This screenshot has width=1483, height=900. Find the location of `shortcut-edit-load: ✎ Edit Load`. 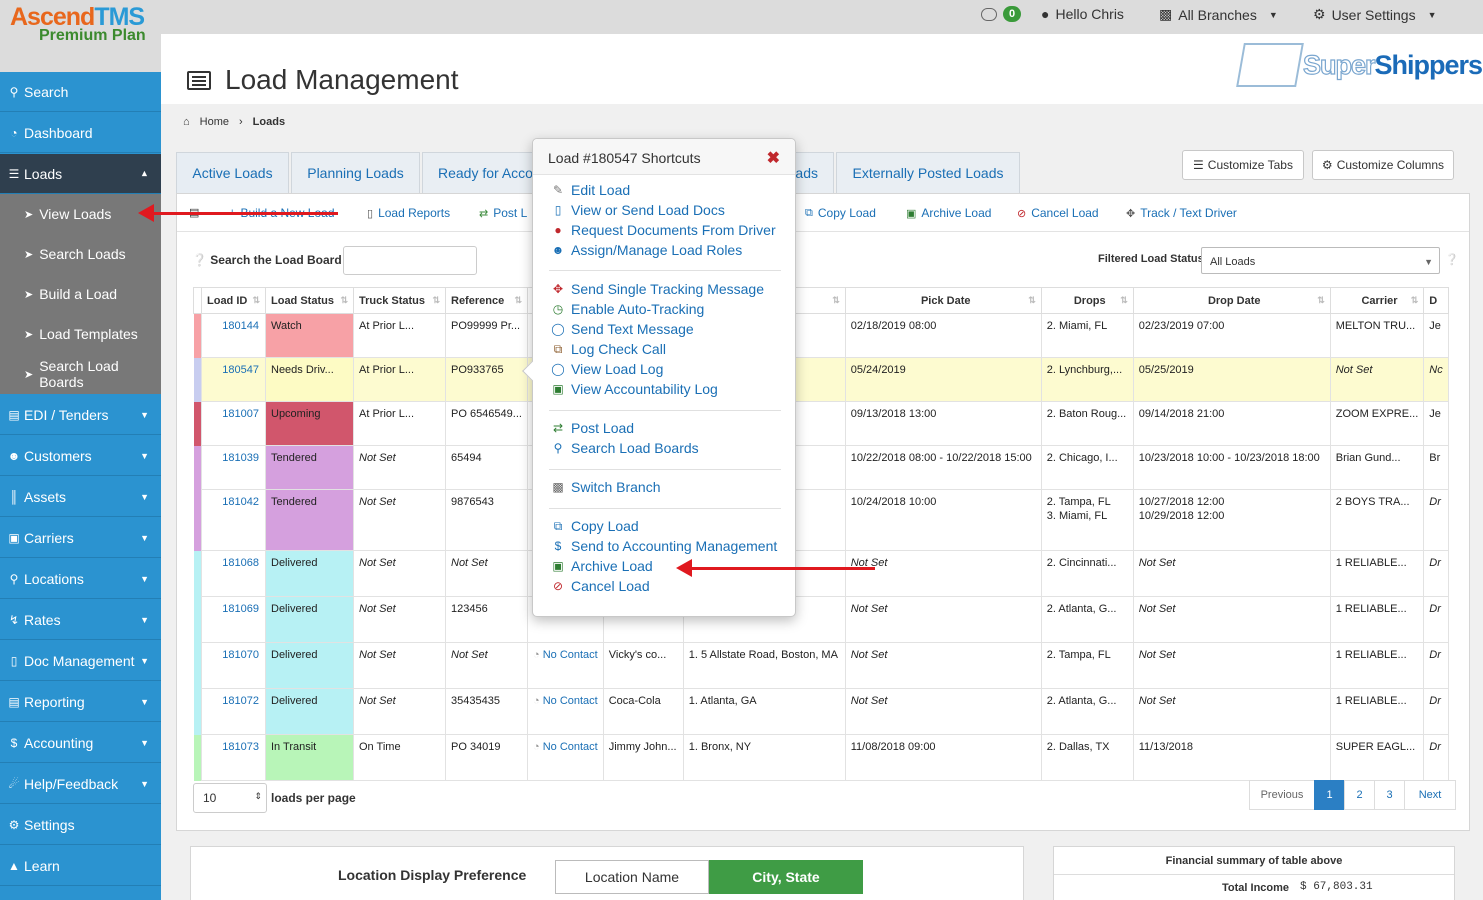

shortcut-edit-load: ✎ Edit Load is located at coordinates (590, 190).